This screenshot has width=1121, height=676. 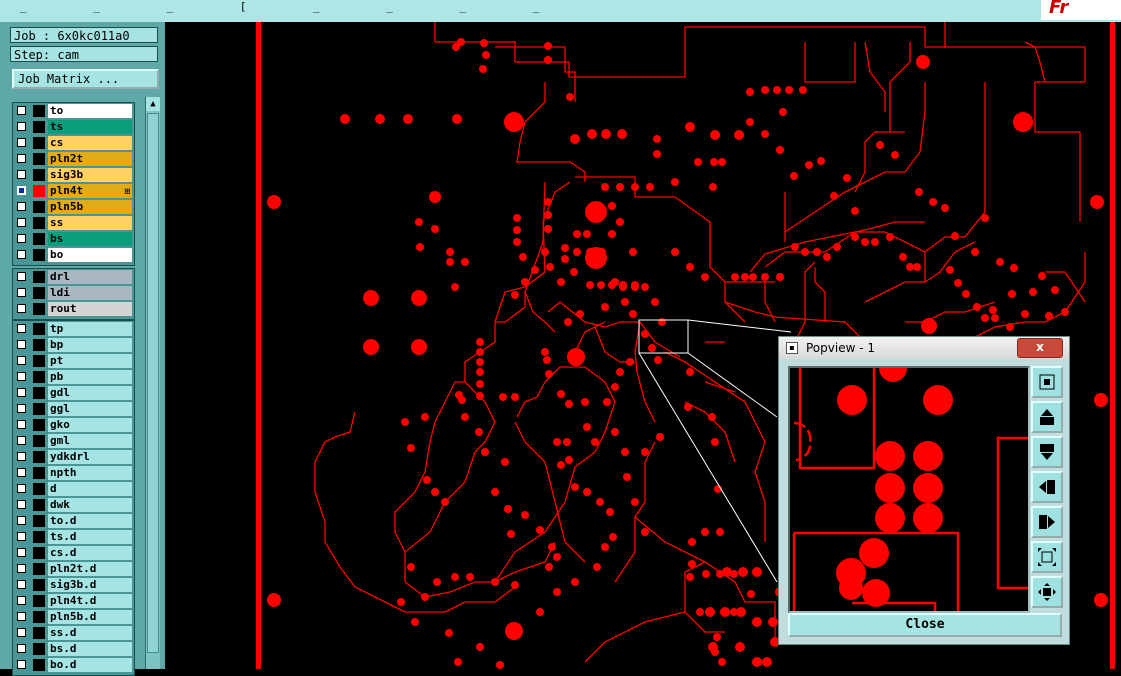 I want to click on layer-name: sig3b.d, so click(x=90, y=585).